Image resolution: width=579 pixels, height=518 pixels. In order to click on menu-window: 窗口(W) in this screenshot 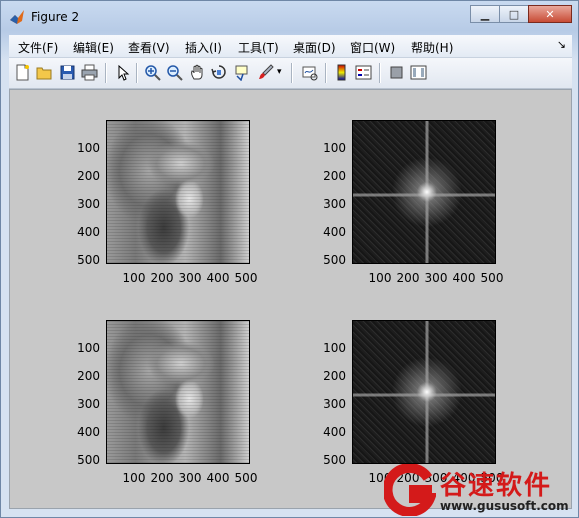, I will do `click(372, 47)`.